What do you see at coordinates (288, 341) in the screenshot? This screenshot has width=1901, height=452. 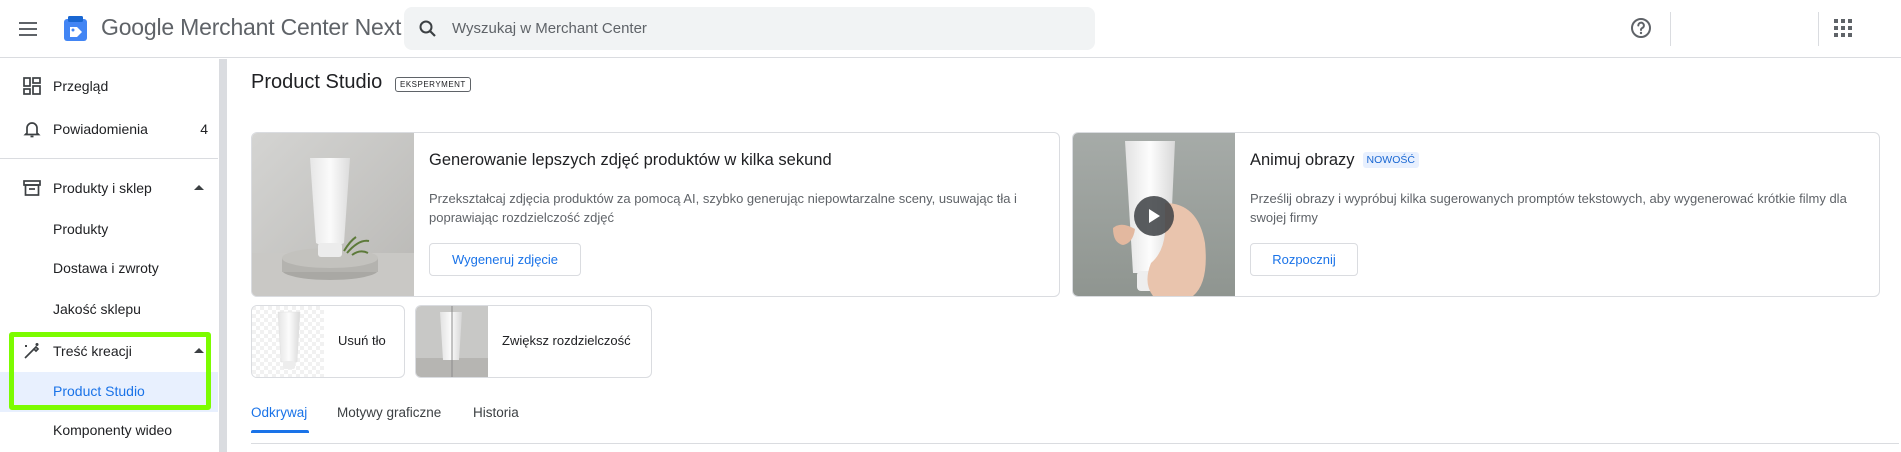 I see `transparent-tube-image` at bounding box center [288, 341].